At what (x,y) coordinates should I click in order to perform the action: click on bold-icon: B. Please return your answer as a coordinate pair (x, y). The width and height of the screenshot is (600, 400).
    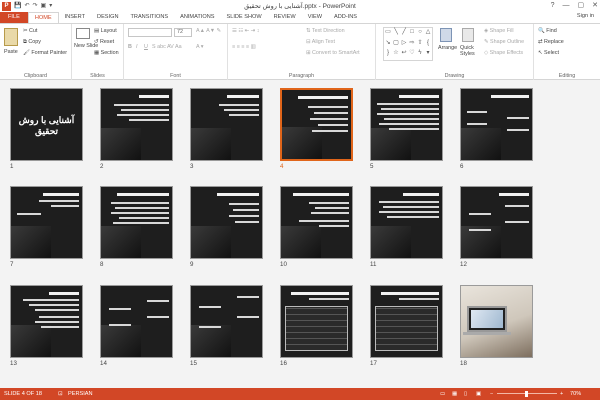
    Looking at the image, I should click on (130, 47).